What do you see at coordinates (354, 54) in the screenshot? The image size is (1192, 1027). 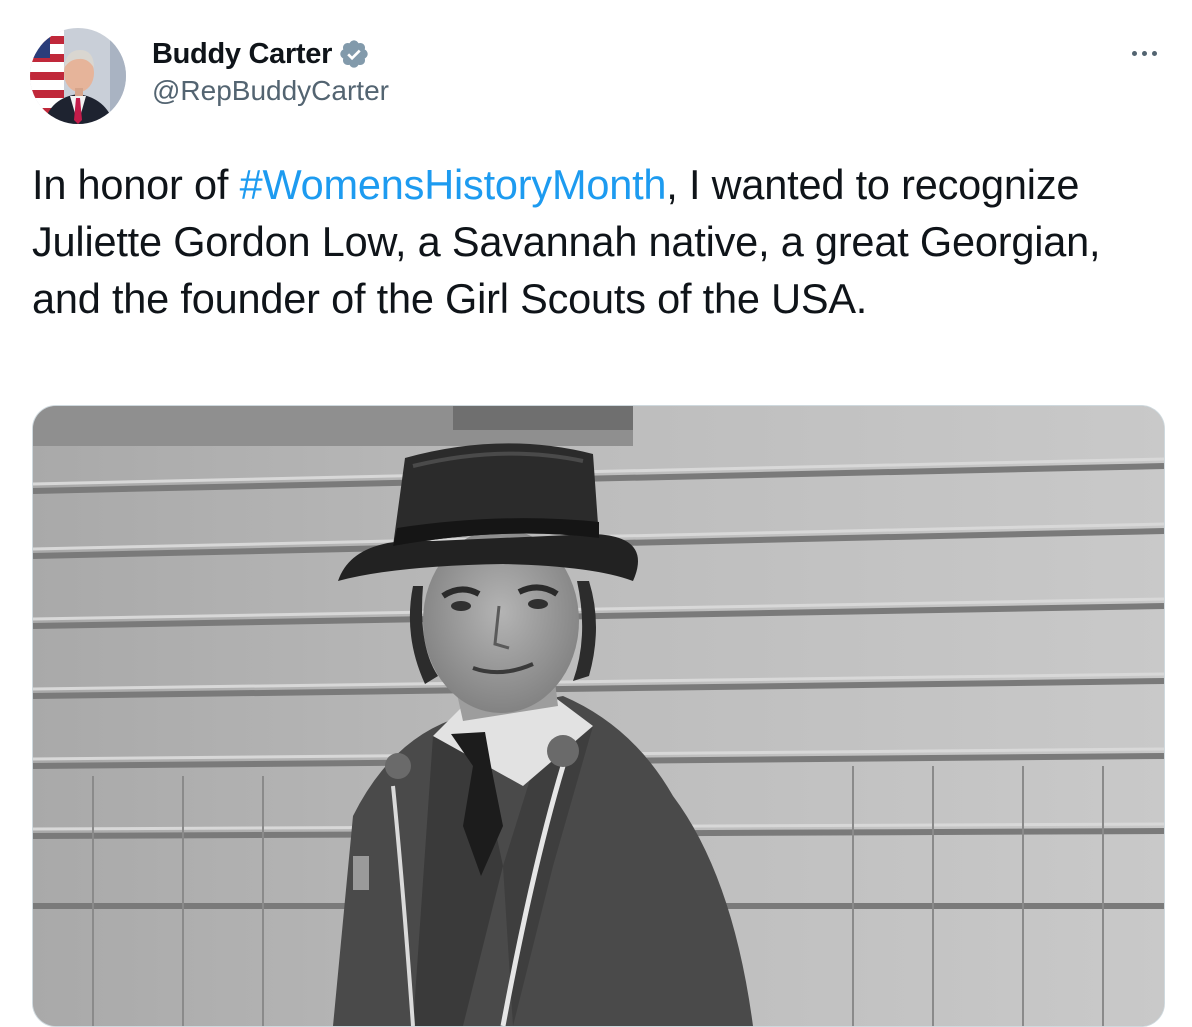 I see `verified-badge-icon` at bounding box center [354, 54].